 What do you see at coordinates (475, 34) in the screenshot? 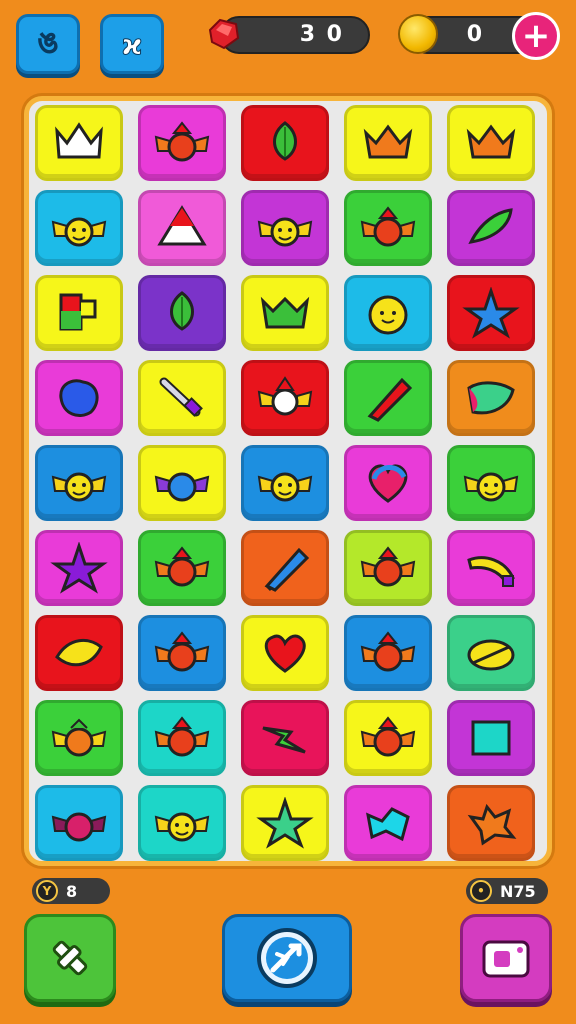
I see `coin-count: 0` at bounding box center [475, 34].